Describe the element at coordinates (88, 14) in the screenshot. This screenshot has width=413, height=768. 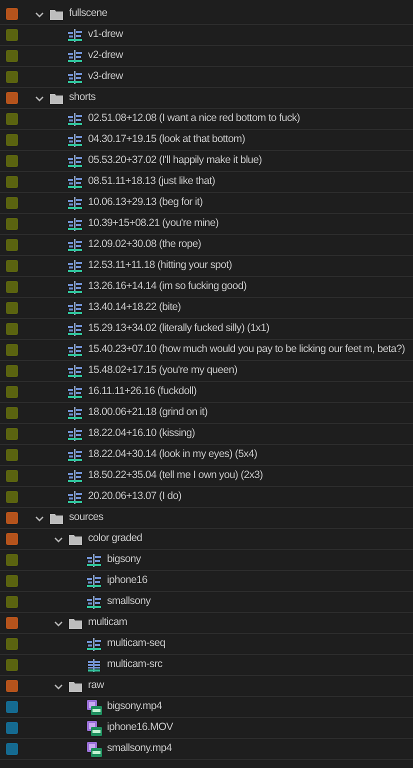
I see `item-name: fullscene` at that location.